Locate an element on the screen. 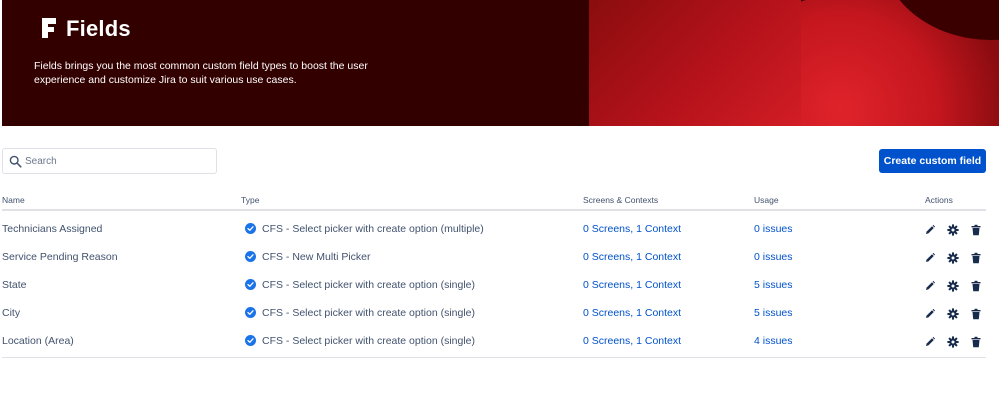 The image size is (999, 396). usage-link: 4 issues is located at coordinates (773, 341).